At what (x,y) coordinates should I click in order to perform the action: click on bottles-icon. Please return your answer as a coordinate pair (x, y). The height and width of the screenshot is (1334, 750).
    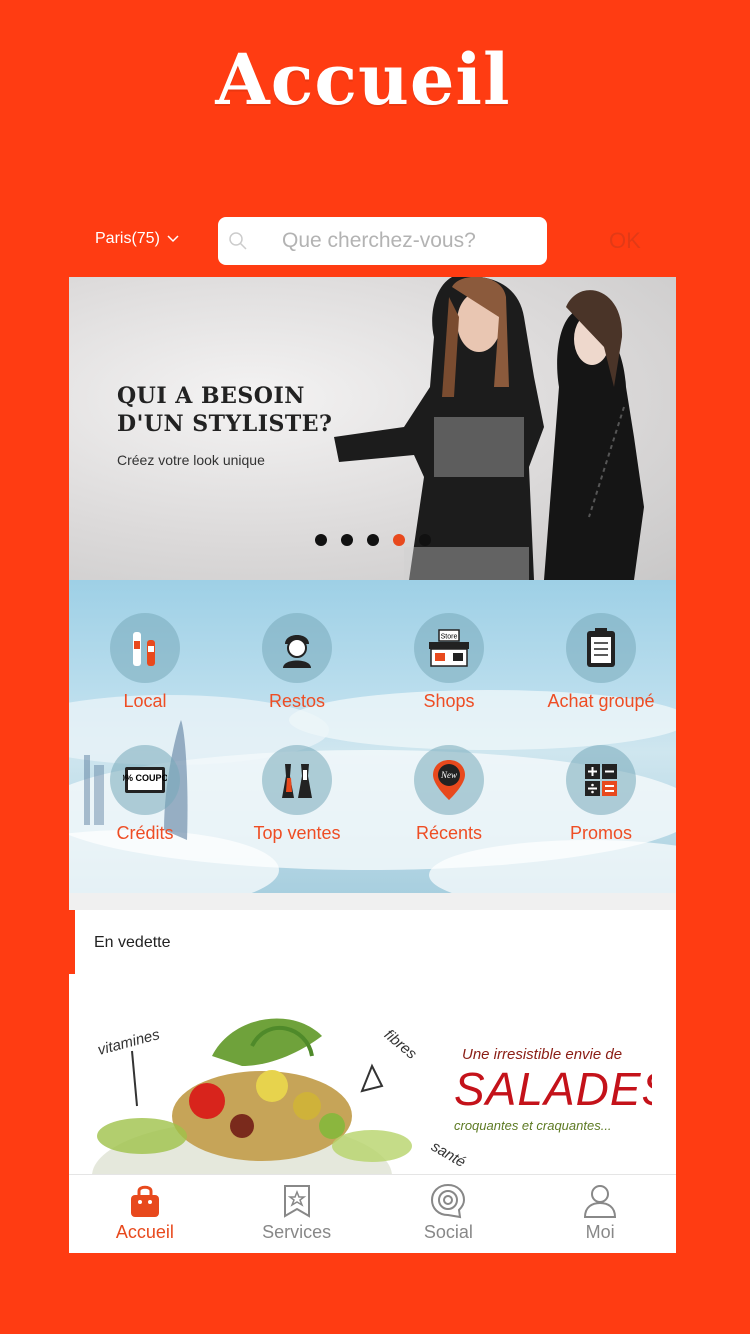
    Looking at the image, I should click on (145, 648).